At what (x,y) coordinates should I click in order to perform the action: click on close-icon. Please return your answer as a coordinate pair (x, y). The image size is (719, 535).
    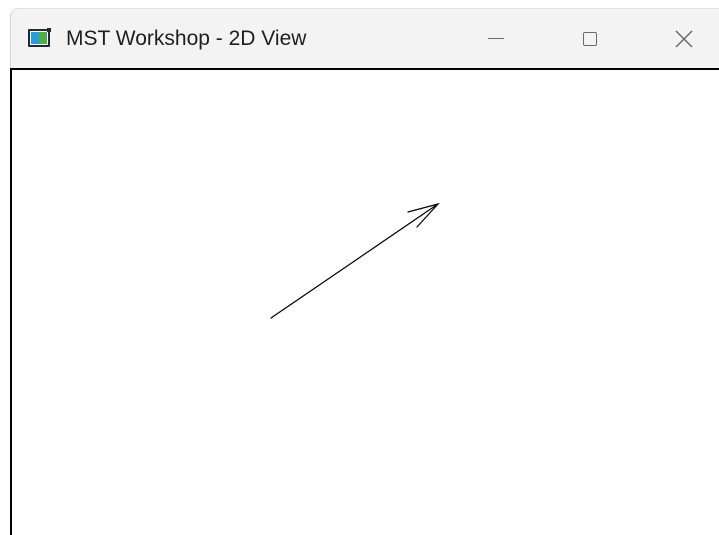
    Looking at the image, I should click on (684, 38).